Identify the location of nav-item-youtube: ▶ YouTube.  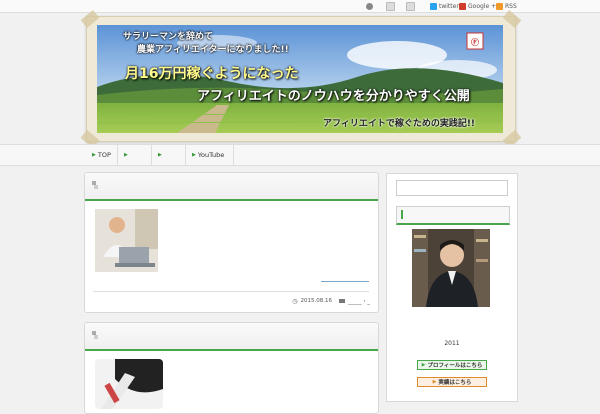
(210, 155).